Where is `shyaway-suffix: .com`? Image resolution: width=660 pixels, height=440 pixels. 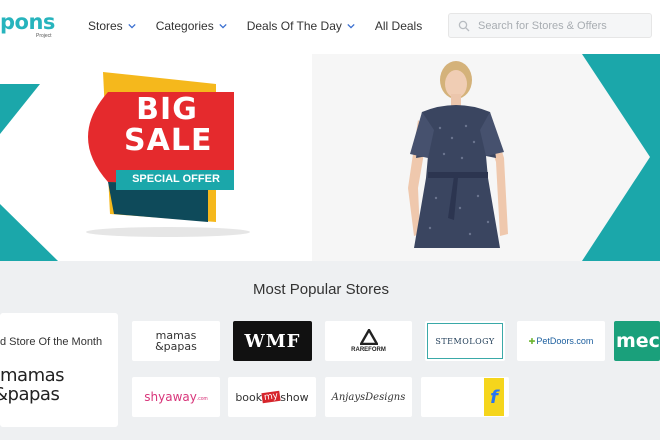
shyaway-suffix: .com is located at coordinates (202, 399).